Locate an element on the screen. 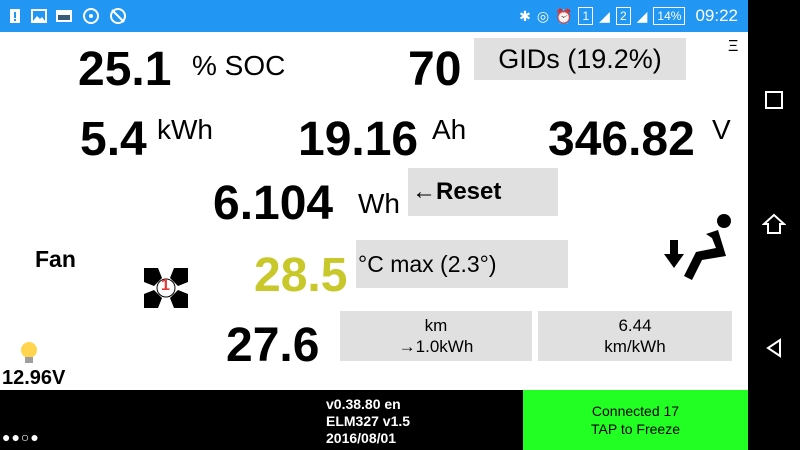 The height and width of the screenshot is (450, 800). square-icon is located at coordinates (774, 100).